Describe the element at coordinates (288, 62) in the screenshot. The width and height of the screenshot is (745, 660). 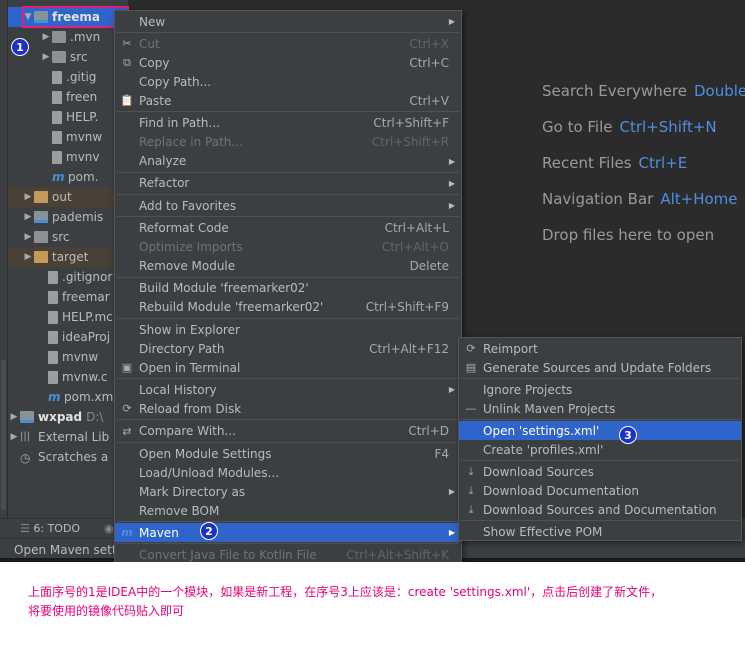
I see `menu-item-copy: ⧉ Copy Ctrl+C` at that location.